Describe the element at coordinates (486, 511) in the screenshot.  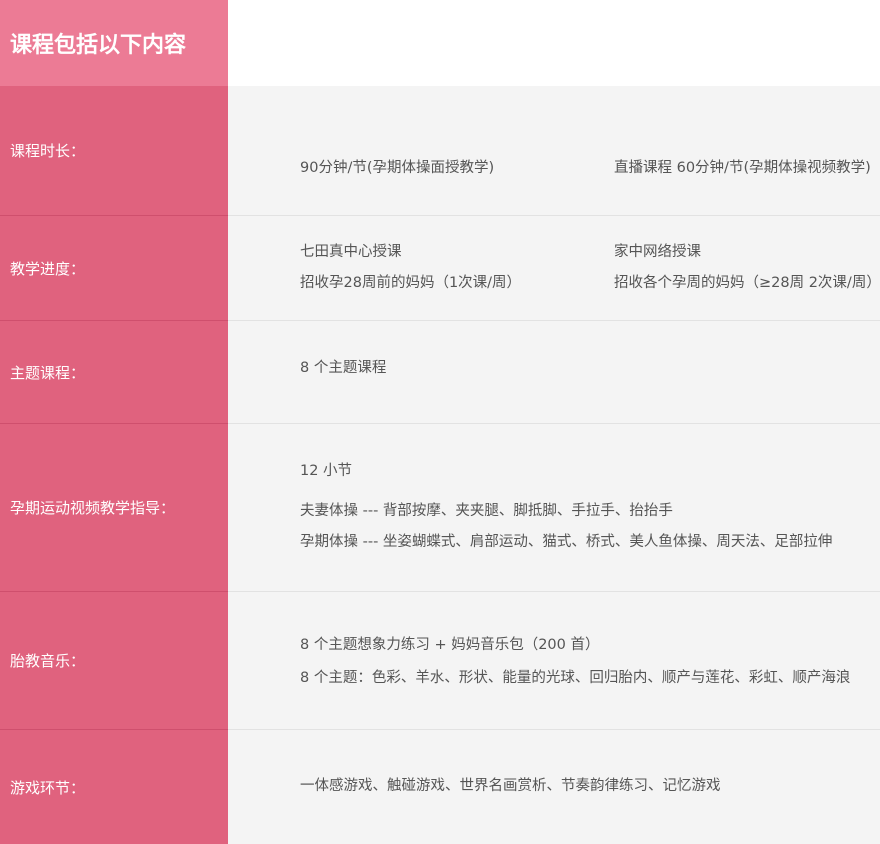
I see `exercise-couple: 夫妻体操 --- 背部按摩、夹夹腿、脚抵脚、手拉手、抬抬手` at that location.